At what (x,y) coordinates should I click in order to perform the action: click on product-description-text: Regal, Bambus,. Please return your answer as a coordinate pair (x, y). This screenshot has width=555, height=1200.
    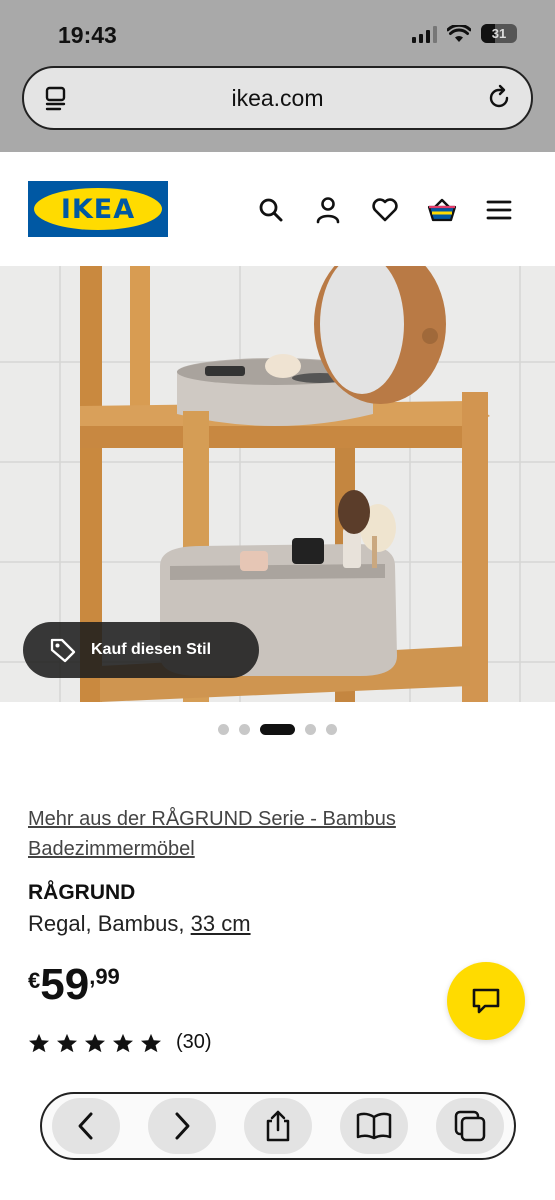
    Looking at the image, I should click on (109, 923).